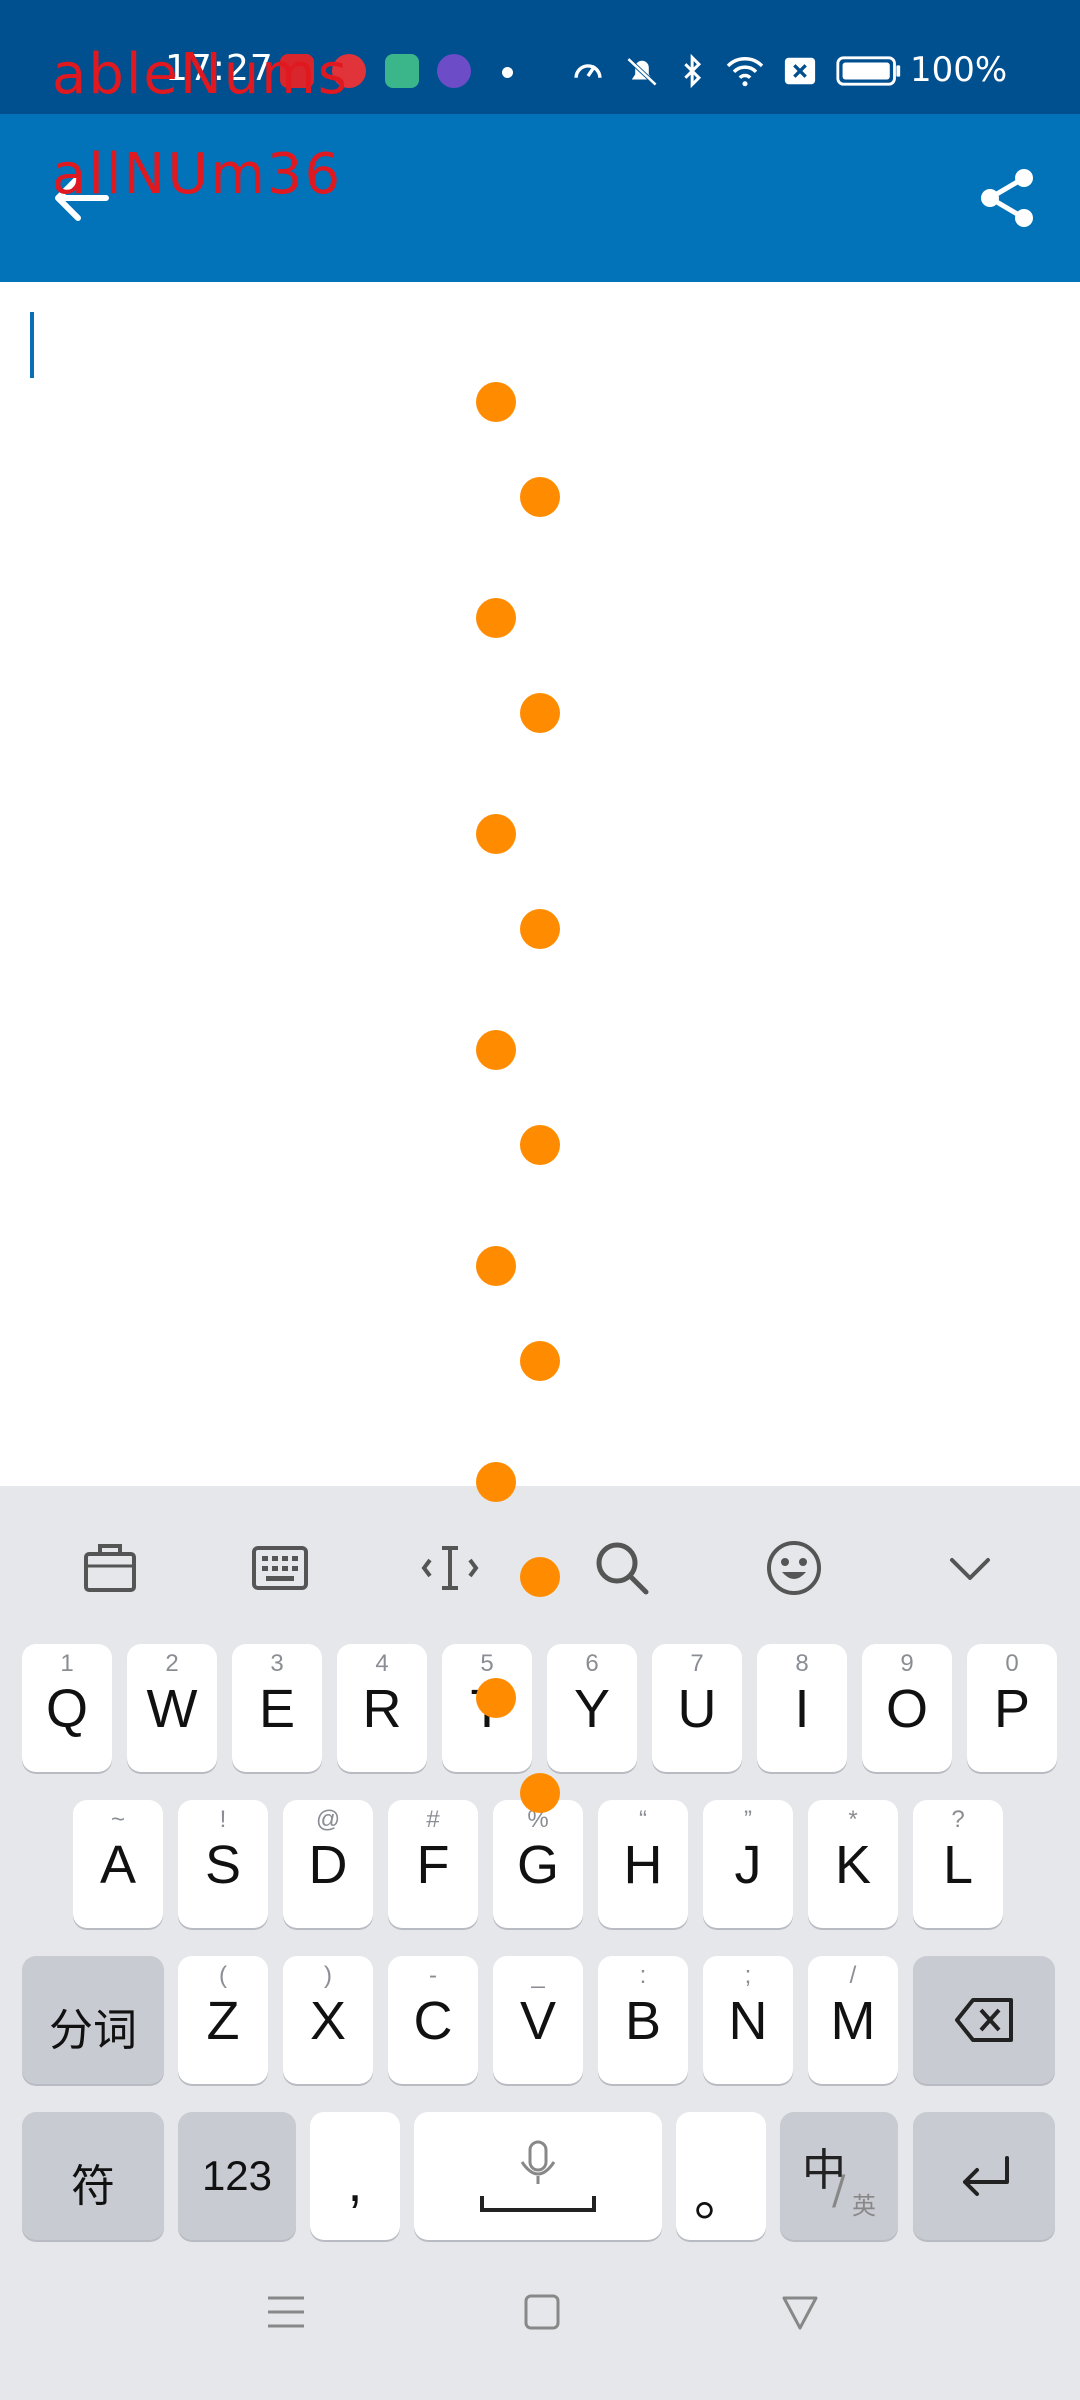 The image size is (1080, 2400). Describe the element at coordinates (958, 1864) in the screenshot. I see `key-l: ? L` at that location.